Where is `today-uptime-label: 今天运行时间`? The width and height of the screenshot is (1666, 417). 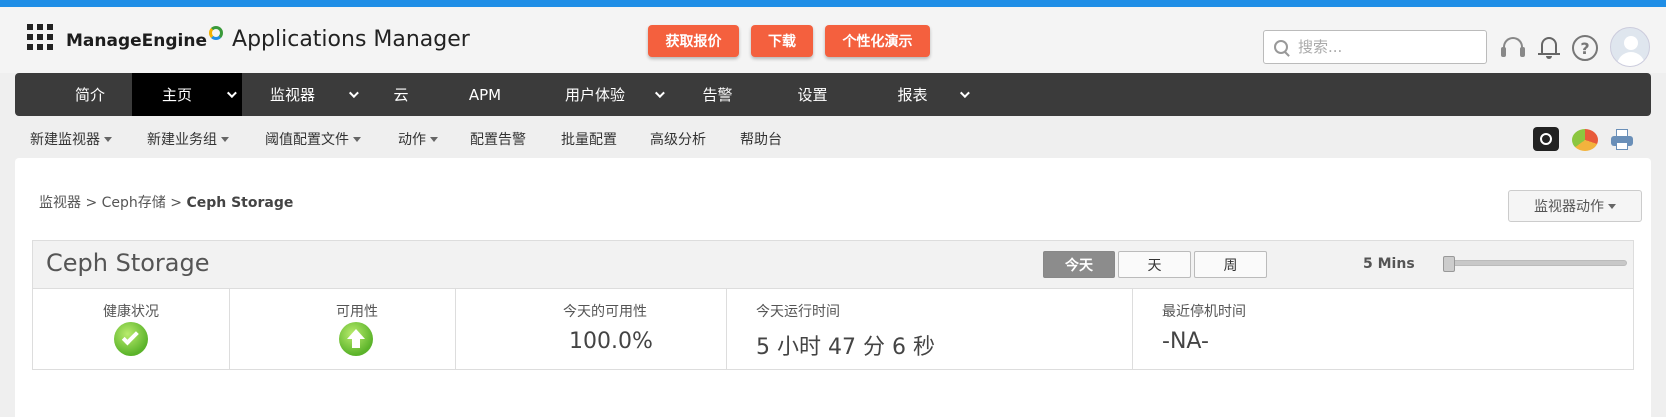 today-uptime-label: 今天运行时间 is located at coordinates (798, 312).